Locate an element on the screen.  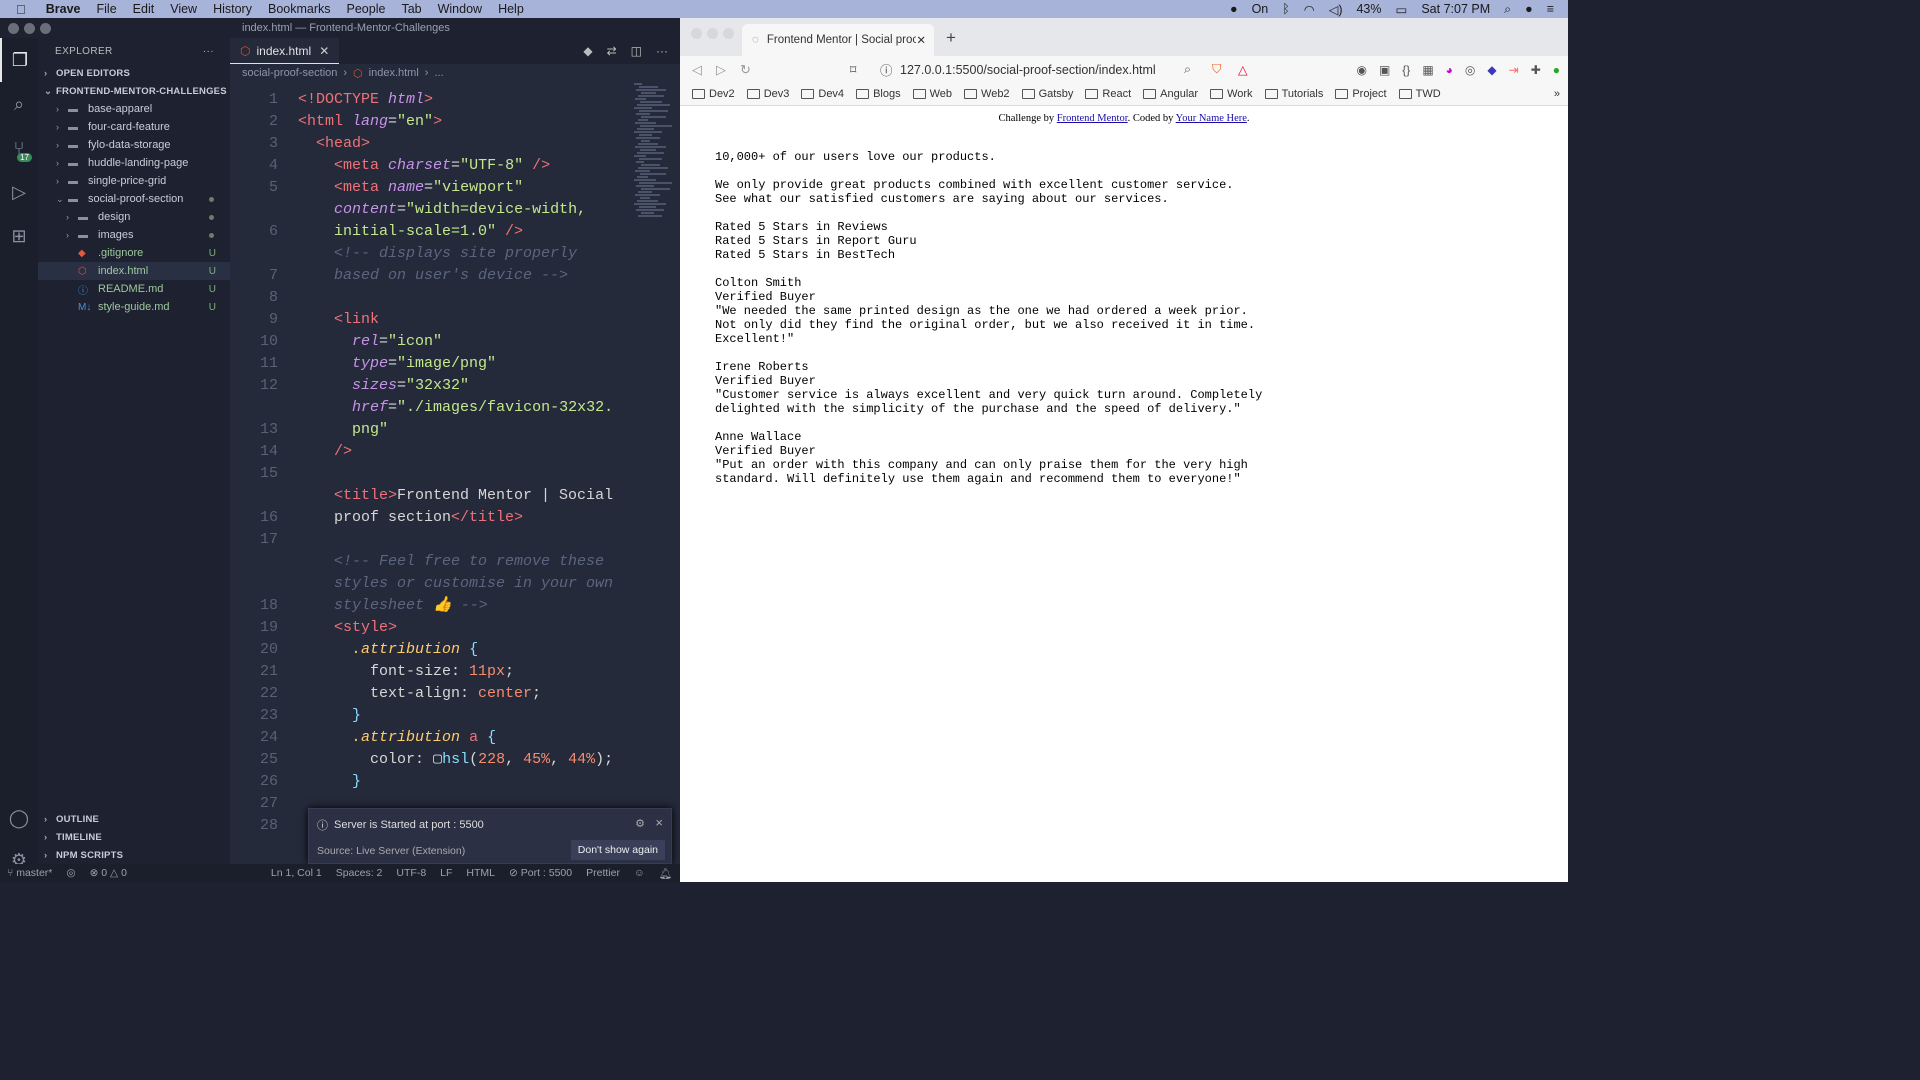
bookmark-folder-tutorials: Tutorials is located at coordinates (1293, 94).